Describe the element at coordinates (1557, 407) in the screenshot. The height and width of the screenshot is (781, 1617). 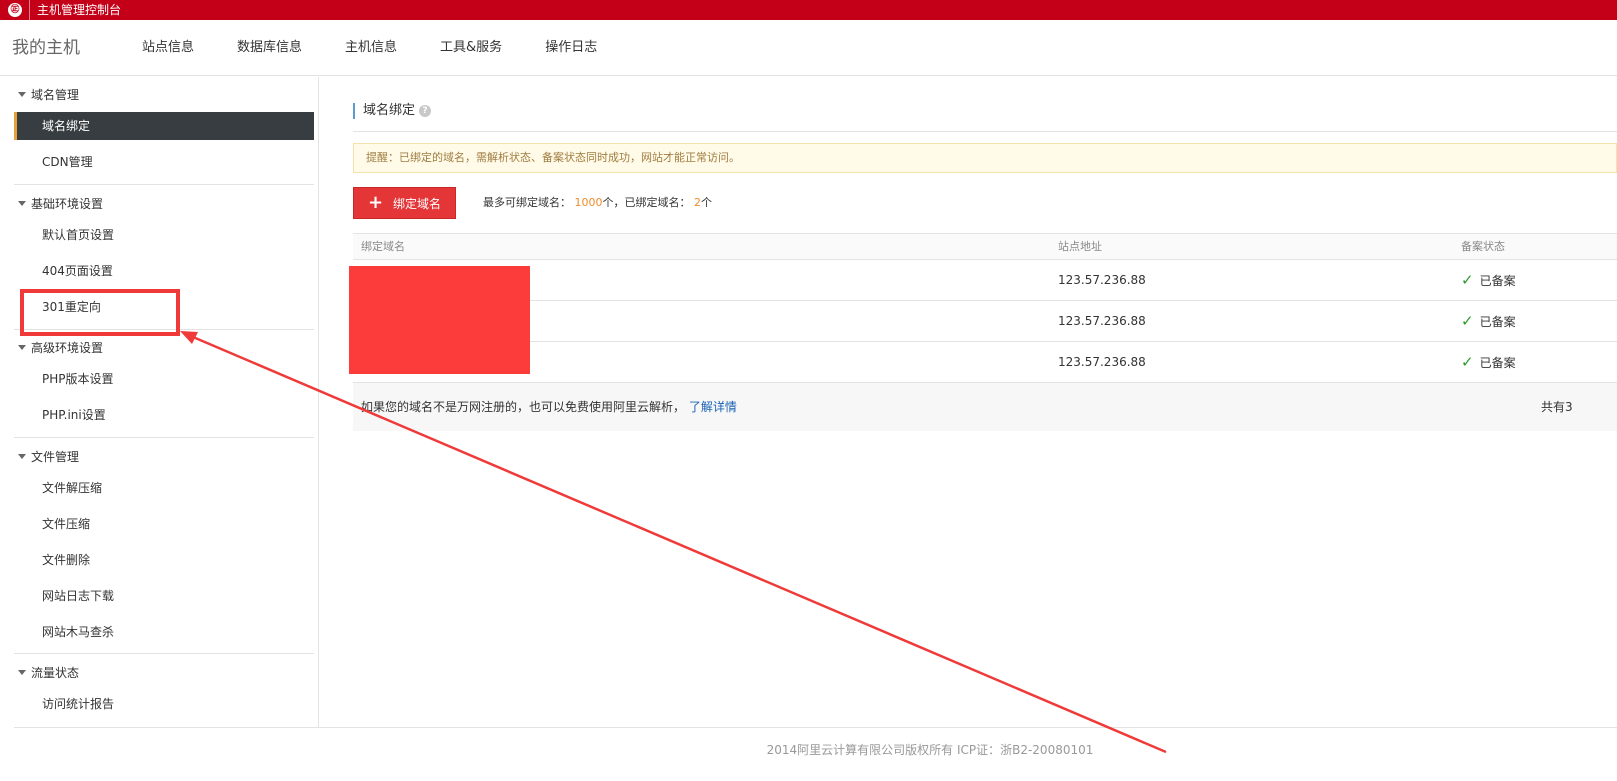
I see `total-count: 共有3` at that location.